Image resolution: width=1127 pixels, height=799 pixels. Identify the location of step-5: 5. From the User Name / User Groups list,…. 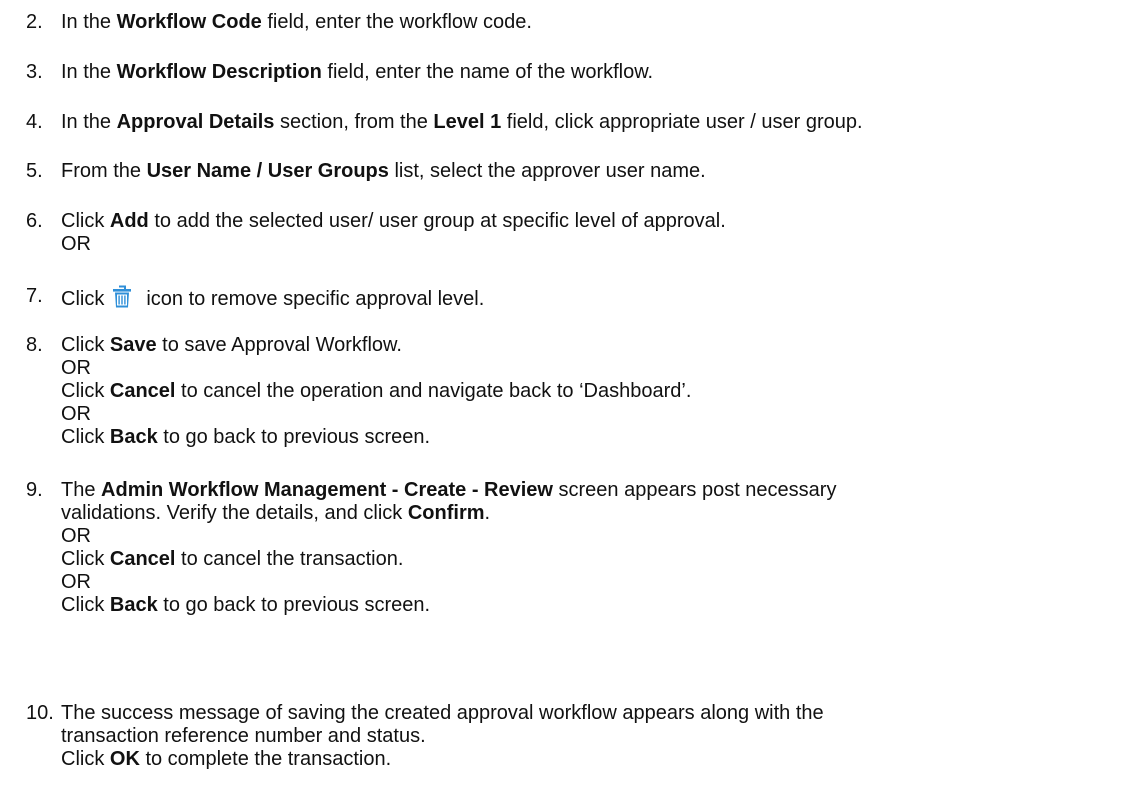
(573, 171).